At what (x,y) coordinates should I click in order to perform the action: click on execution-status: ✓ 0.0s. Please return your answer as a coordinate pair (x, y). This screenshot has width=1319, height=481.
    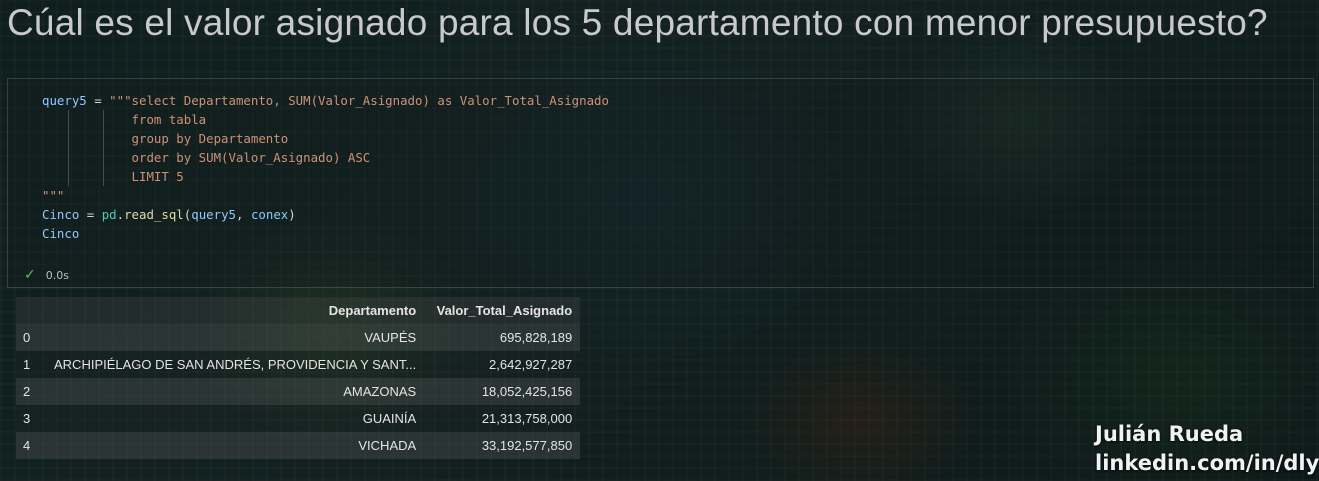
    Looking at the image, I should click on (46, 275).